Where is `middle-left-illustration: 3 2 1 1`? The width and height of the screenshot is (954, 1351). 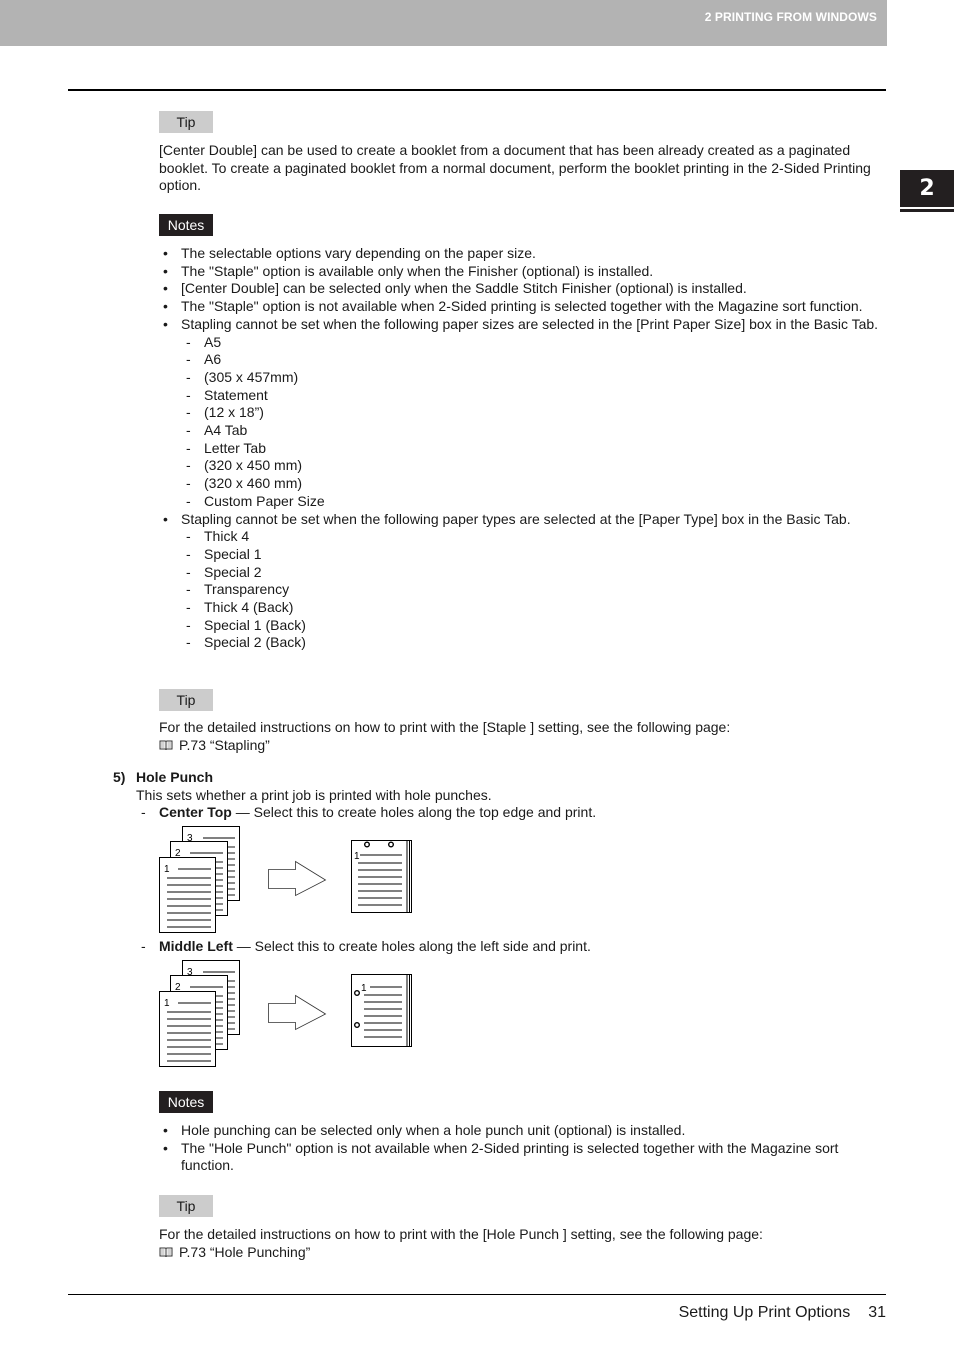
middle-left-illustration: 3 2 1 1 is located at coordinates (285, 1013).